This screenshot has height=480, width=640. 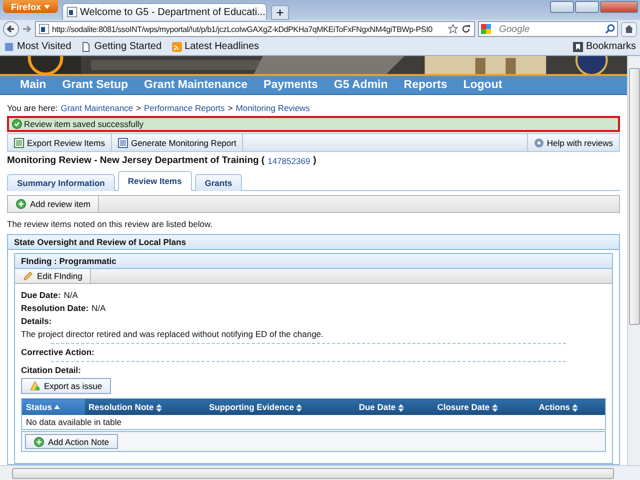 What do you see at coordinates (44, 46) in the screenshot?
I see `bookmark-link: Most Visited` at bounding box center [44, 46].